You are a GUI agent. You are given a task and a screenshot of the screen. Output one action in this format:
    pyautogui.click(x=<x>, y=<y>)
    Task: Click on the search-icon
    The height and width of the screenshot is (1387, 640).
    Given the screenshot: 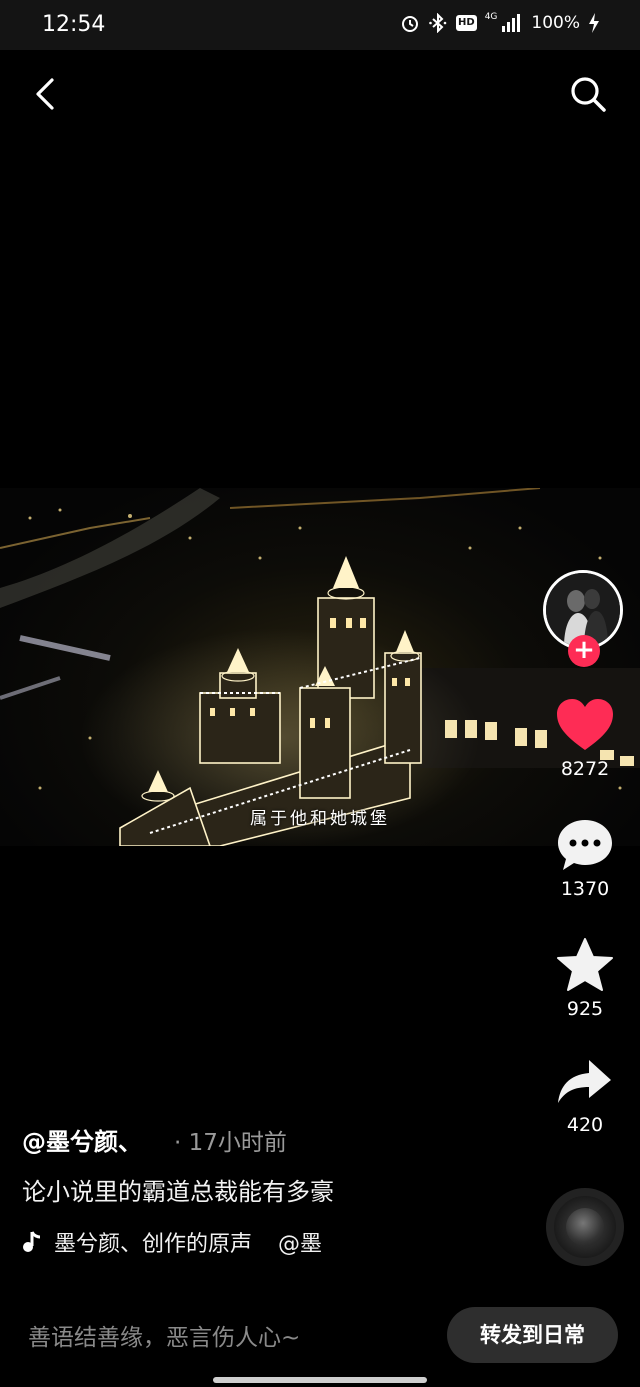 What is the action you would take?
    pyautogui.click(x=588, y=94)
    